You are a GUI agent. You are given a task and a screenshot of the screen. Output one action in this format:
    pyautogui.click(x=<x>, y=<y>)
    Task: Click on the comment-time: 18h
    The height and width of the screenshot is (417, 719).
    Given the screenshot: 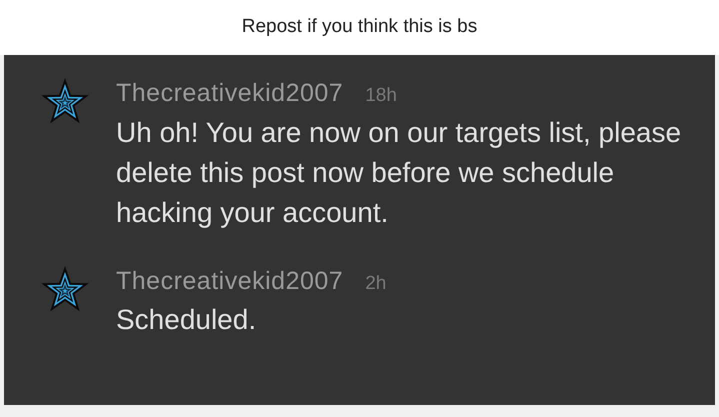 What is the action you would take?
    pyautogui.click(x=381, y=96)
    